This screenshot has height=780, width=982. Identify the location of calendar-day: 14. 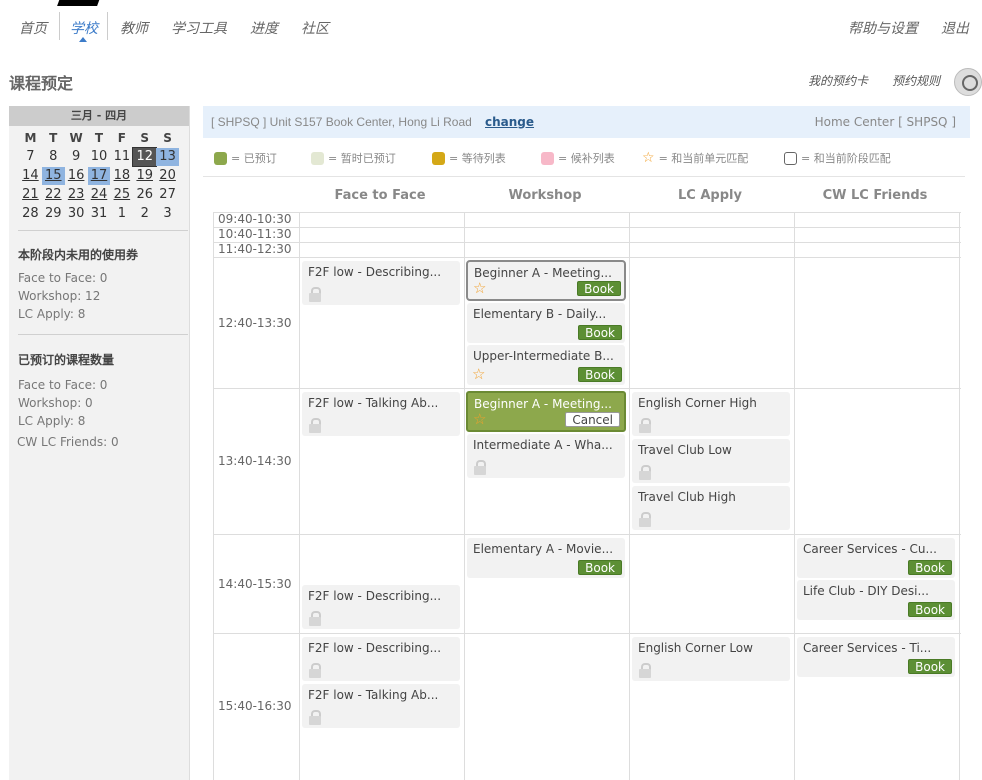
(30, 176).